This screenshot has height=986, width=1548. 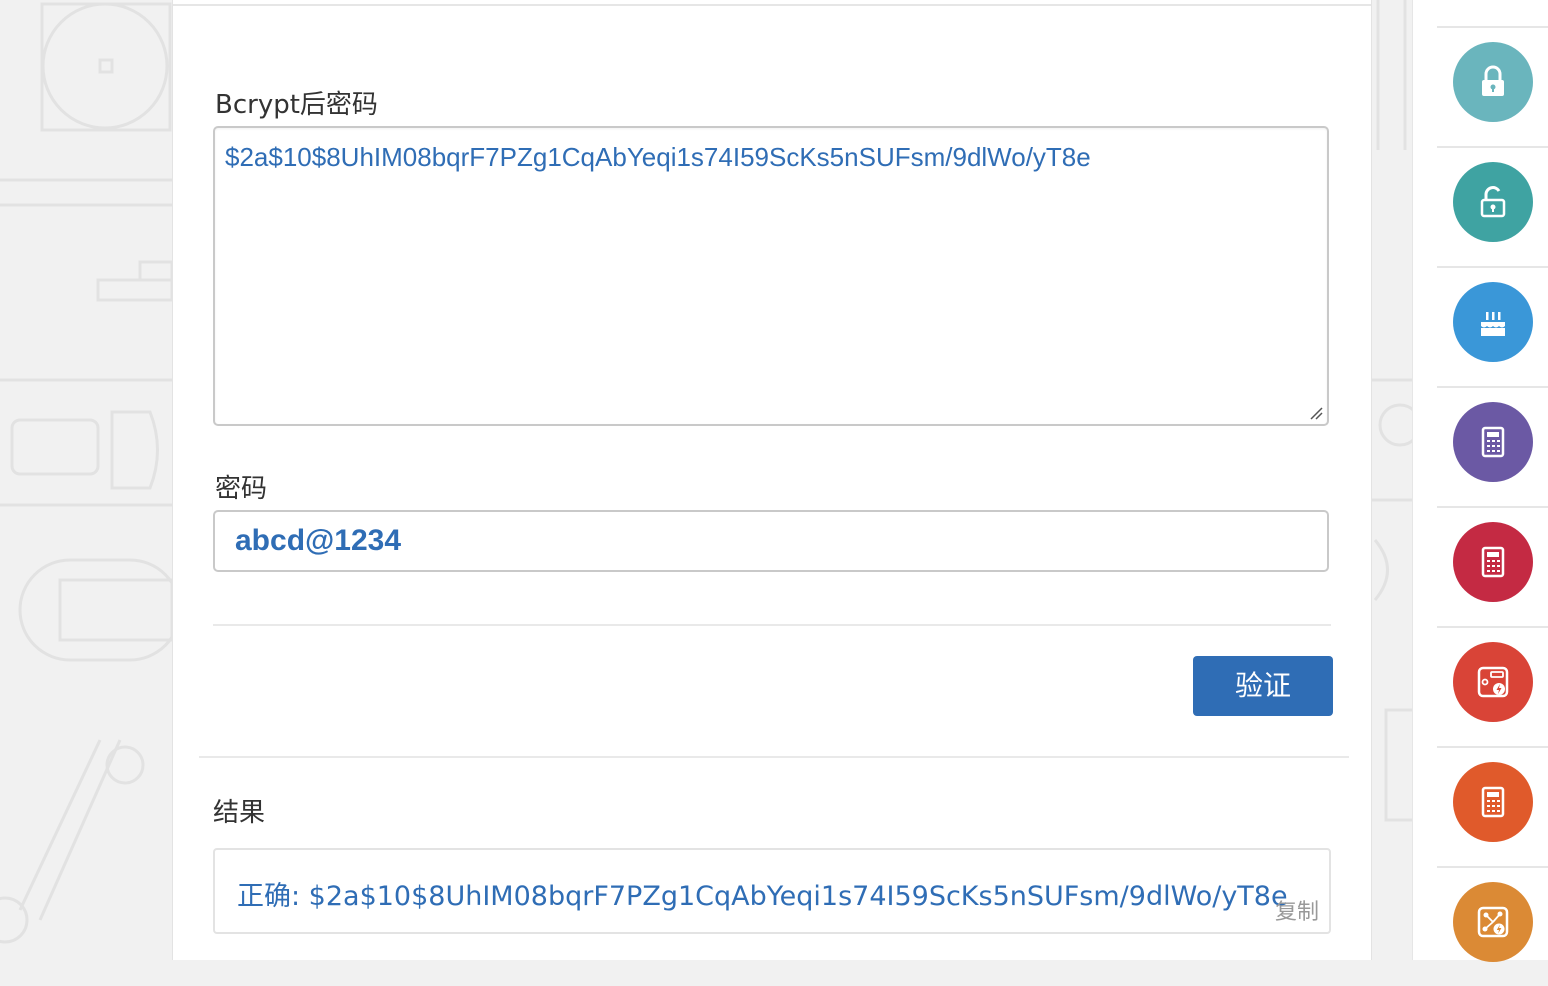 What do you see at coordinates (318, 540) in the screenshot?
I see `password-text: abcd@1234` at bounding box center [318, 540].